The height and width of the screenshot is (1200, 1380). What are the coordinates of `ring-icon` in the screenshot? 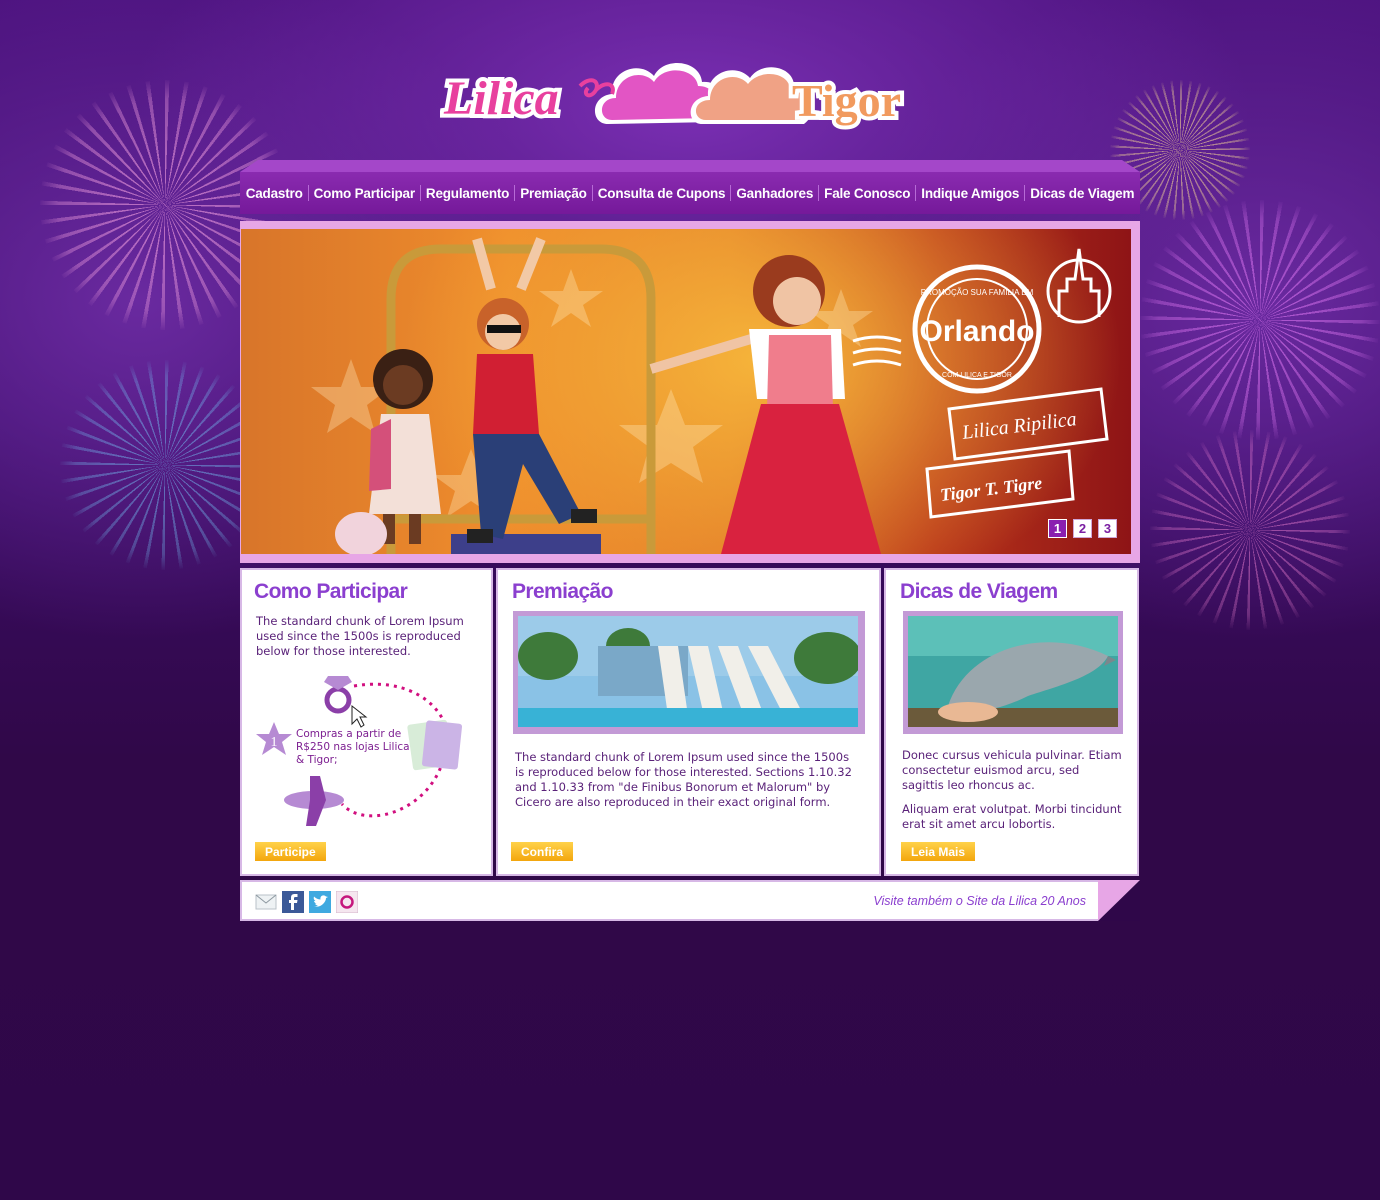 It's located at (338, 695).